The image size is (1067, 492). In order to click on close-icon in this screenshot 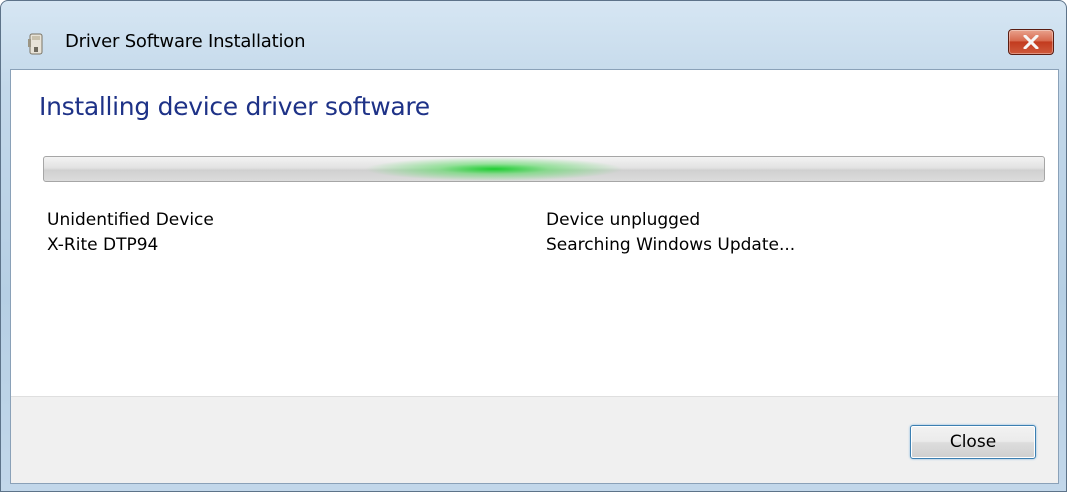, I will do `click(1031, 42)`.